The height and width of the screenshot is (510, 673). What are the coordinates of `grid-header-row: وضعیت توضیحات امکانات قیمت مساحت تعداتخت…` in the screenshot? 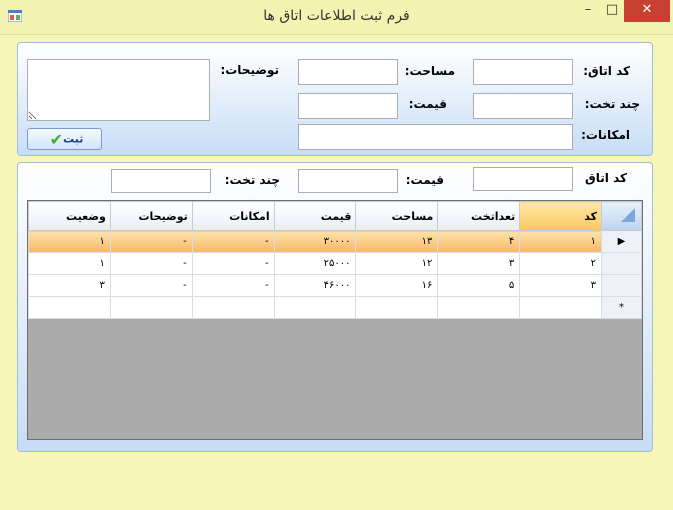 It's located at (335, 216).